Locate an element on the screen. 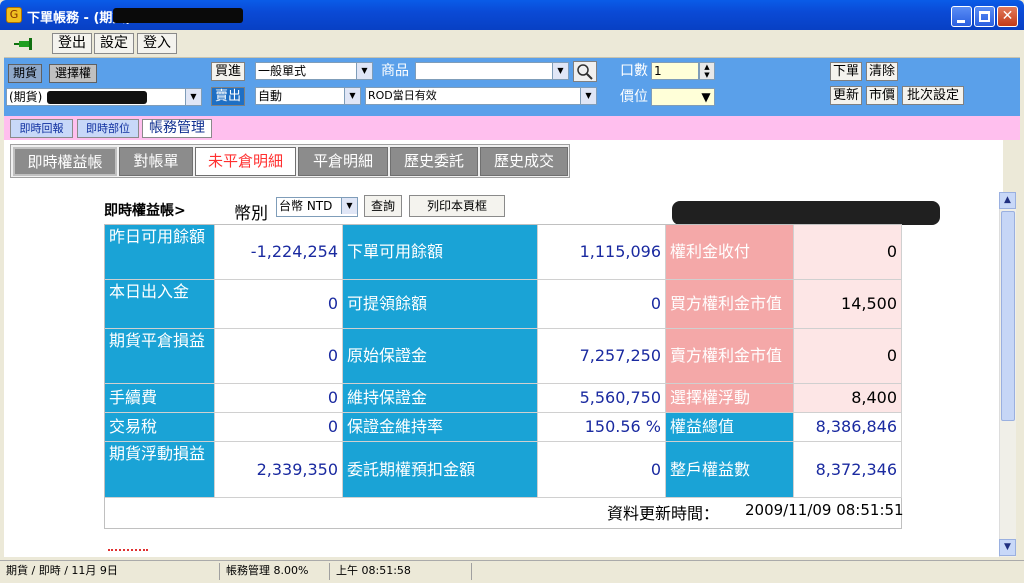  tab-realtime-report: 即時回報 is located at coordinates (41, 128).